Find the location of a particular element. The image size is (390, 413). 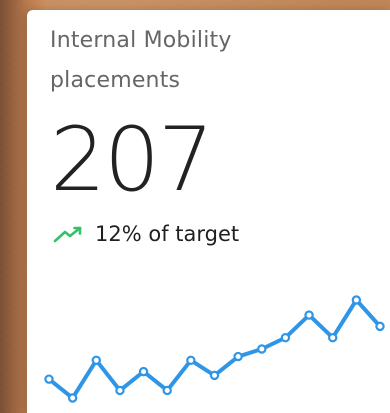

trend-row: 12% of target is located at coordinates (146, 234).